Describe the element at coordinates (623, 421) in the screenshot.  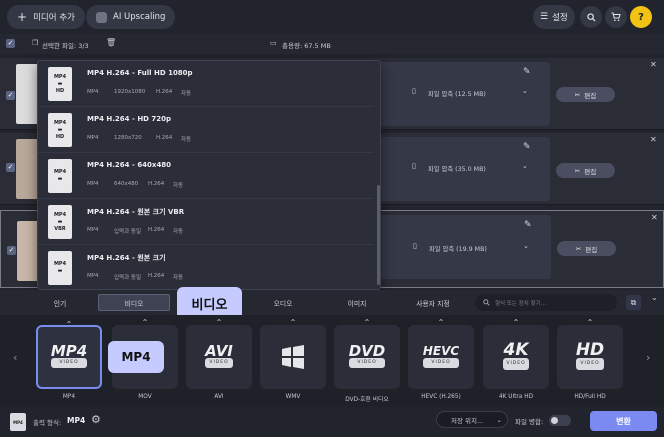
I see `convert-button: 변환` at that location.